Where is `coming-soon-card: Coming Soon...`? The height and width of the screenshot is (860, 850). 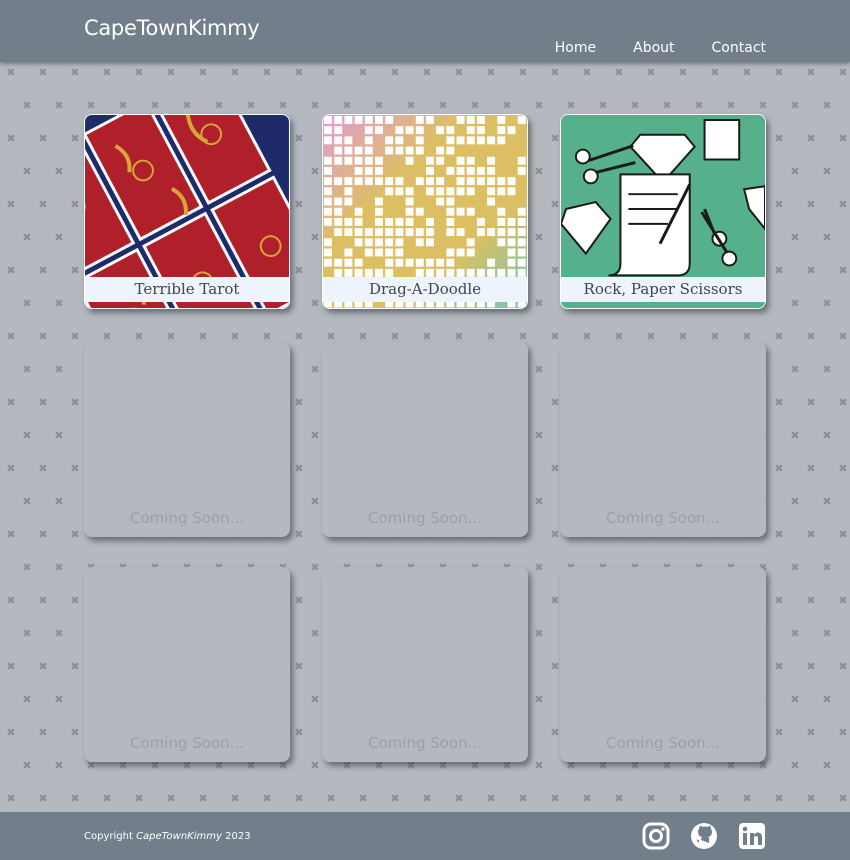
coming-soon-card: Coming Soon... is located at coordinates (425, 664).